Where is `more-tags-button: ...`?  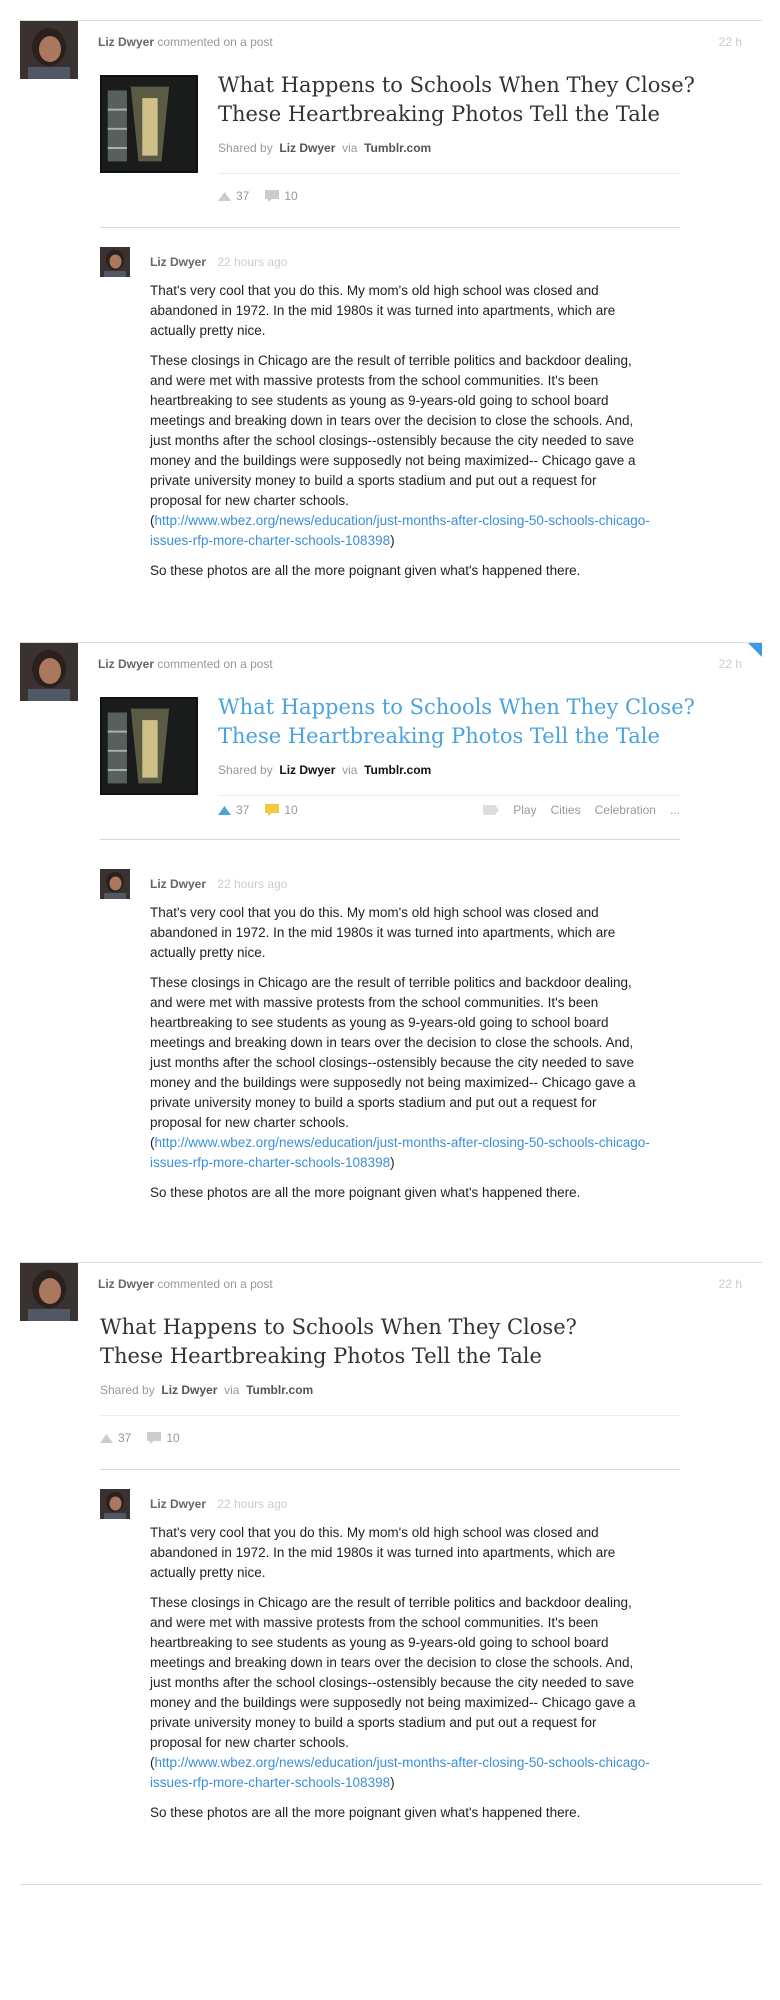 more-tags-button: ... is located at coordinates (675, 810).